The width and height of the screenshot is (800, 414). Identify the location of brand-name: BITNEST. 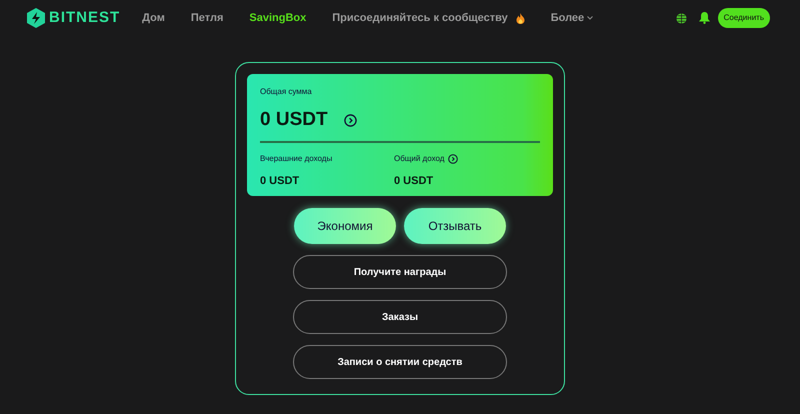
(84, 18).